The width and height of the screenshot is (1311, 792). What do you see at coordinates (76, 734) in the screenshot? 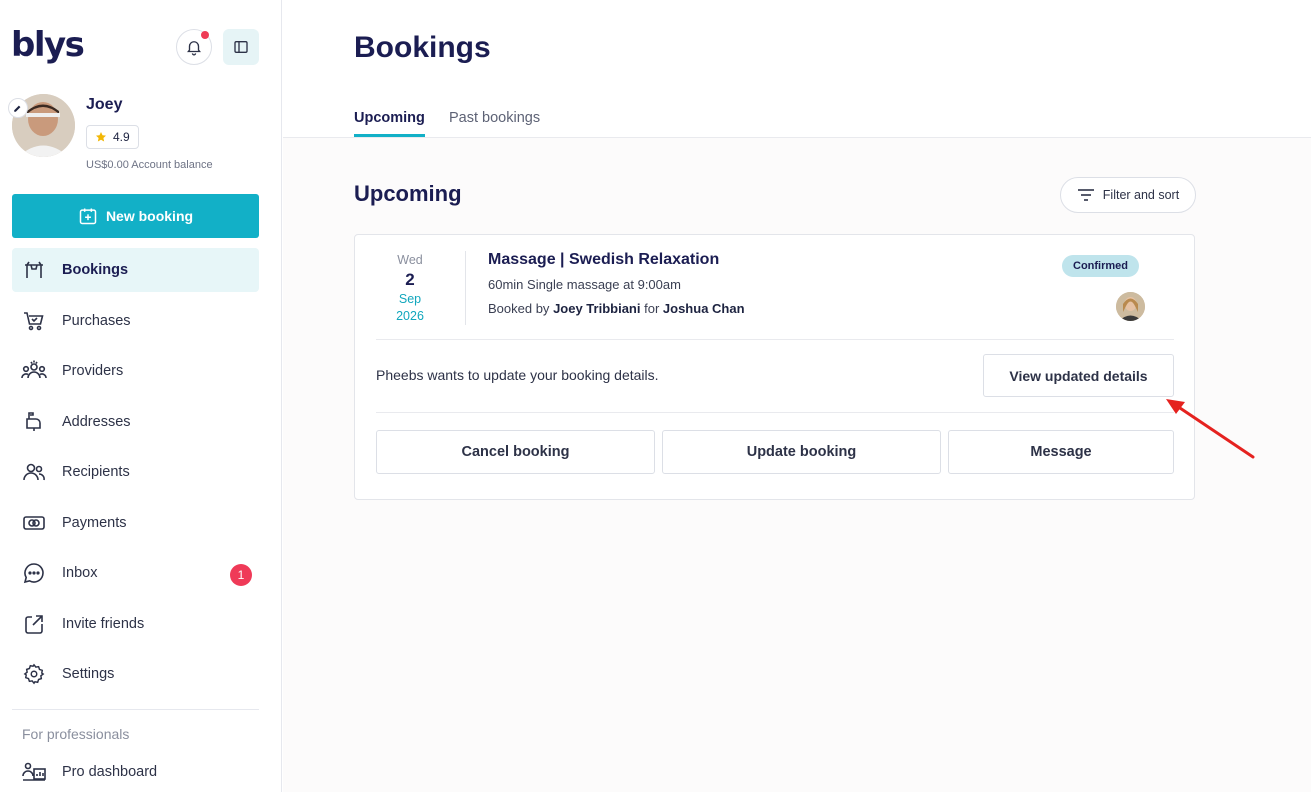
I see `for-professionals-label: For professionals` at bounding box center [76, 734].